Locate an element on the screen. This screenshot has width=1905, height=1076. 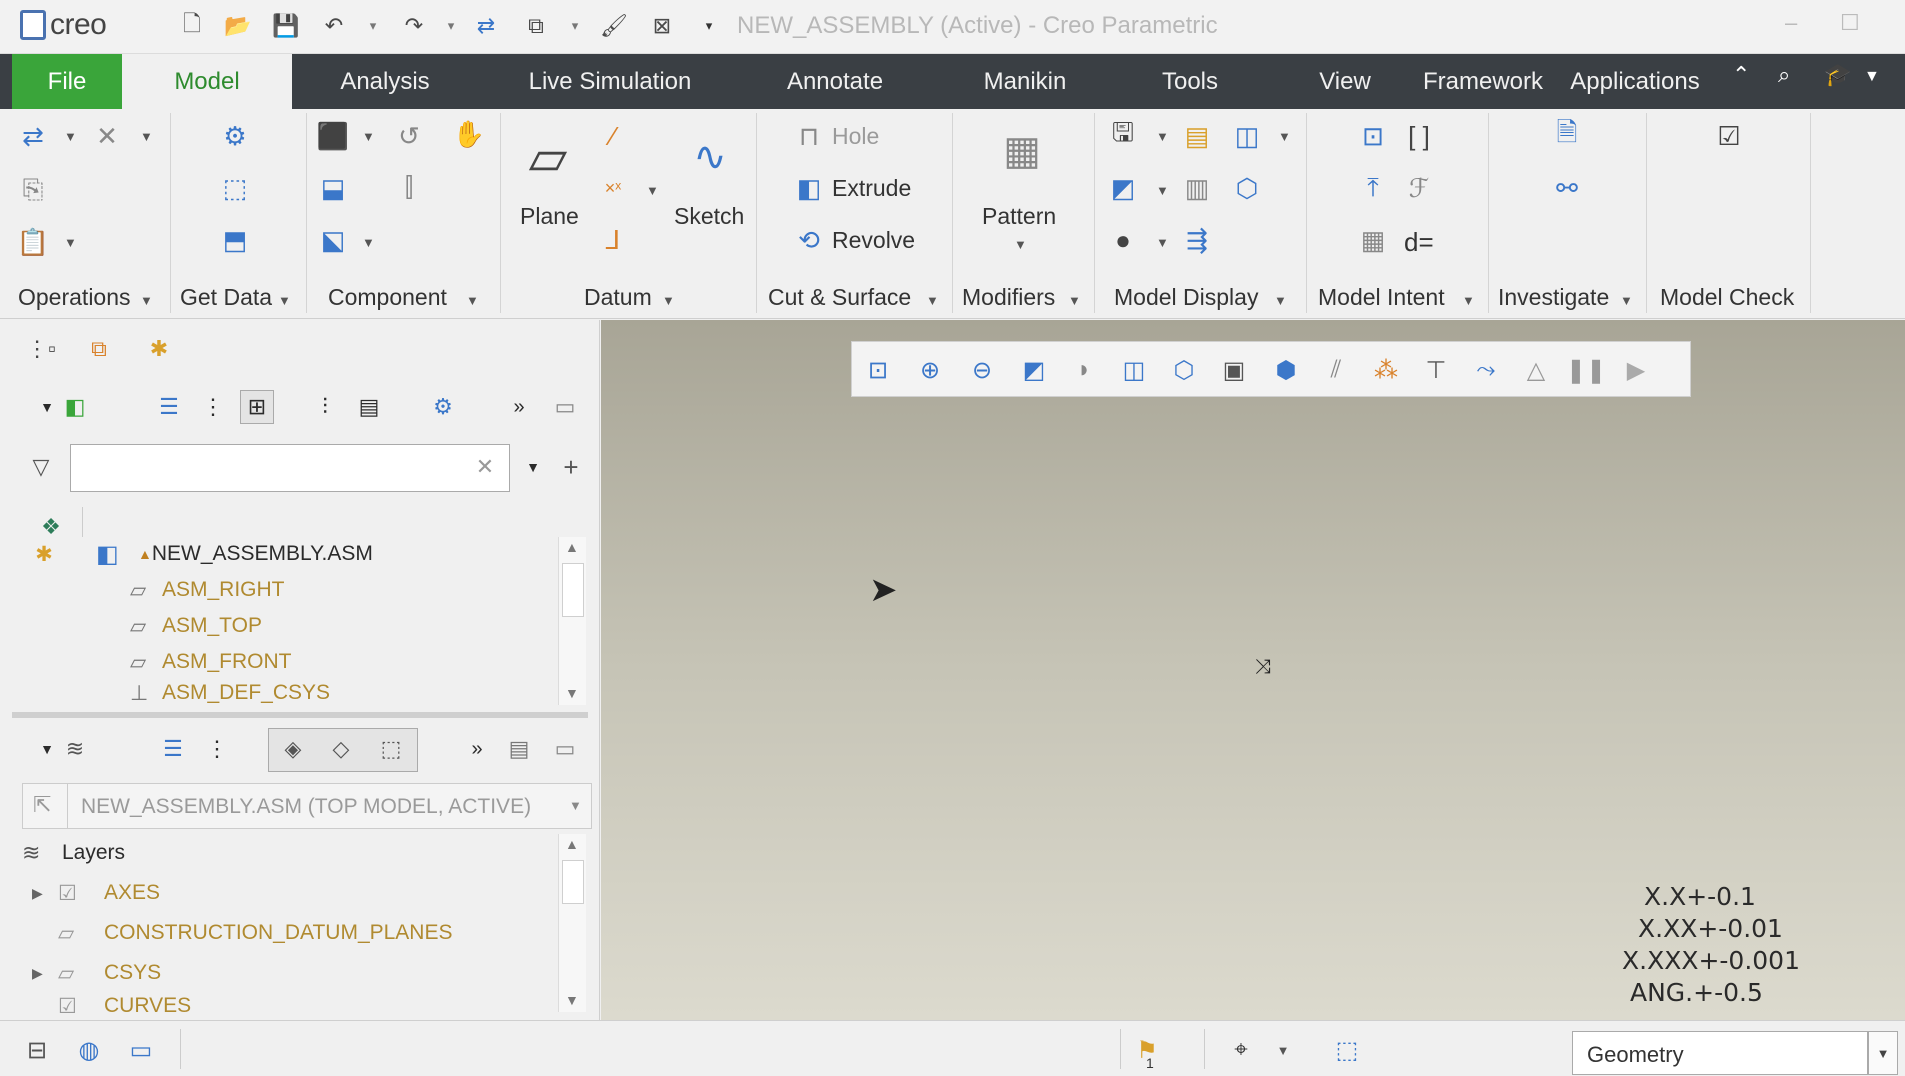
layer-expand-all-icon: ☰ is located at coordinates (173, 749).